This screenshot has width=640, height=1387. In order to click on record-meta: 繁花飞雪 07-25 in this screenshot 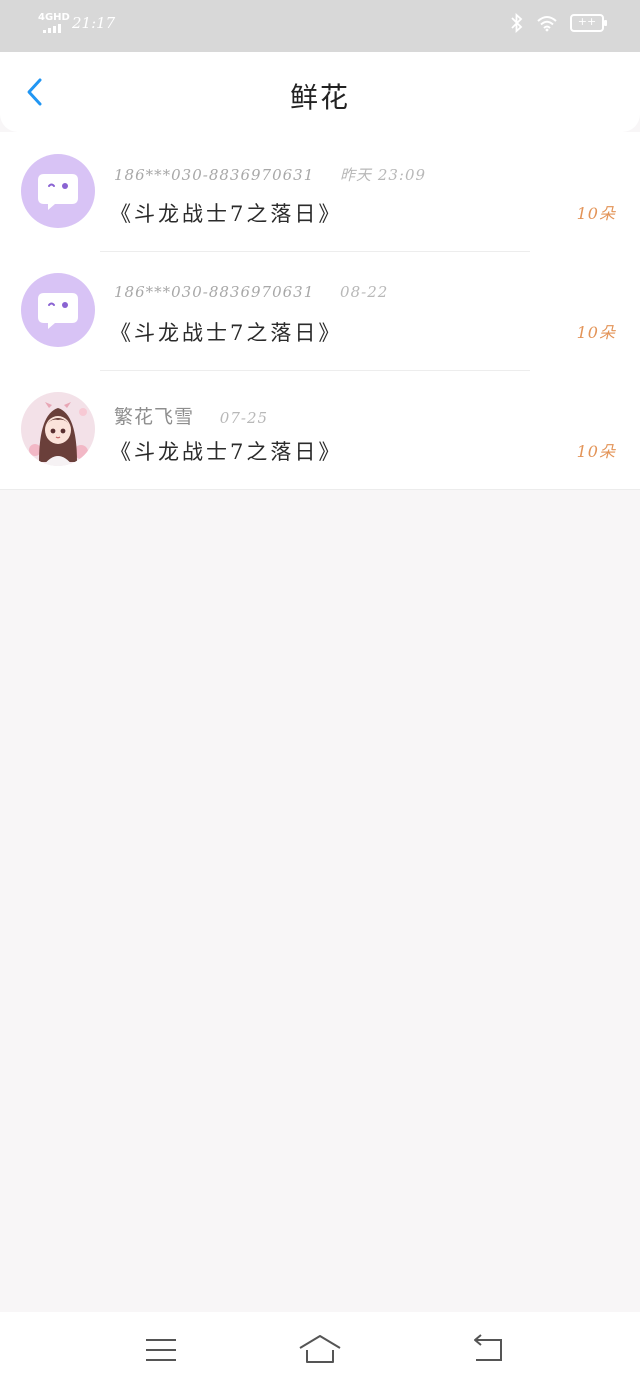, I will do `click(191, 415)`.